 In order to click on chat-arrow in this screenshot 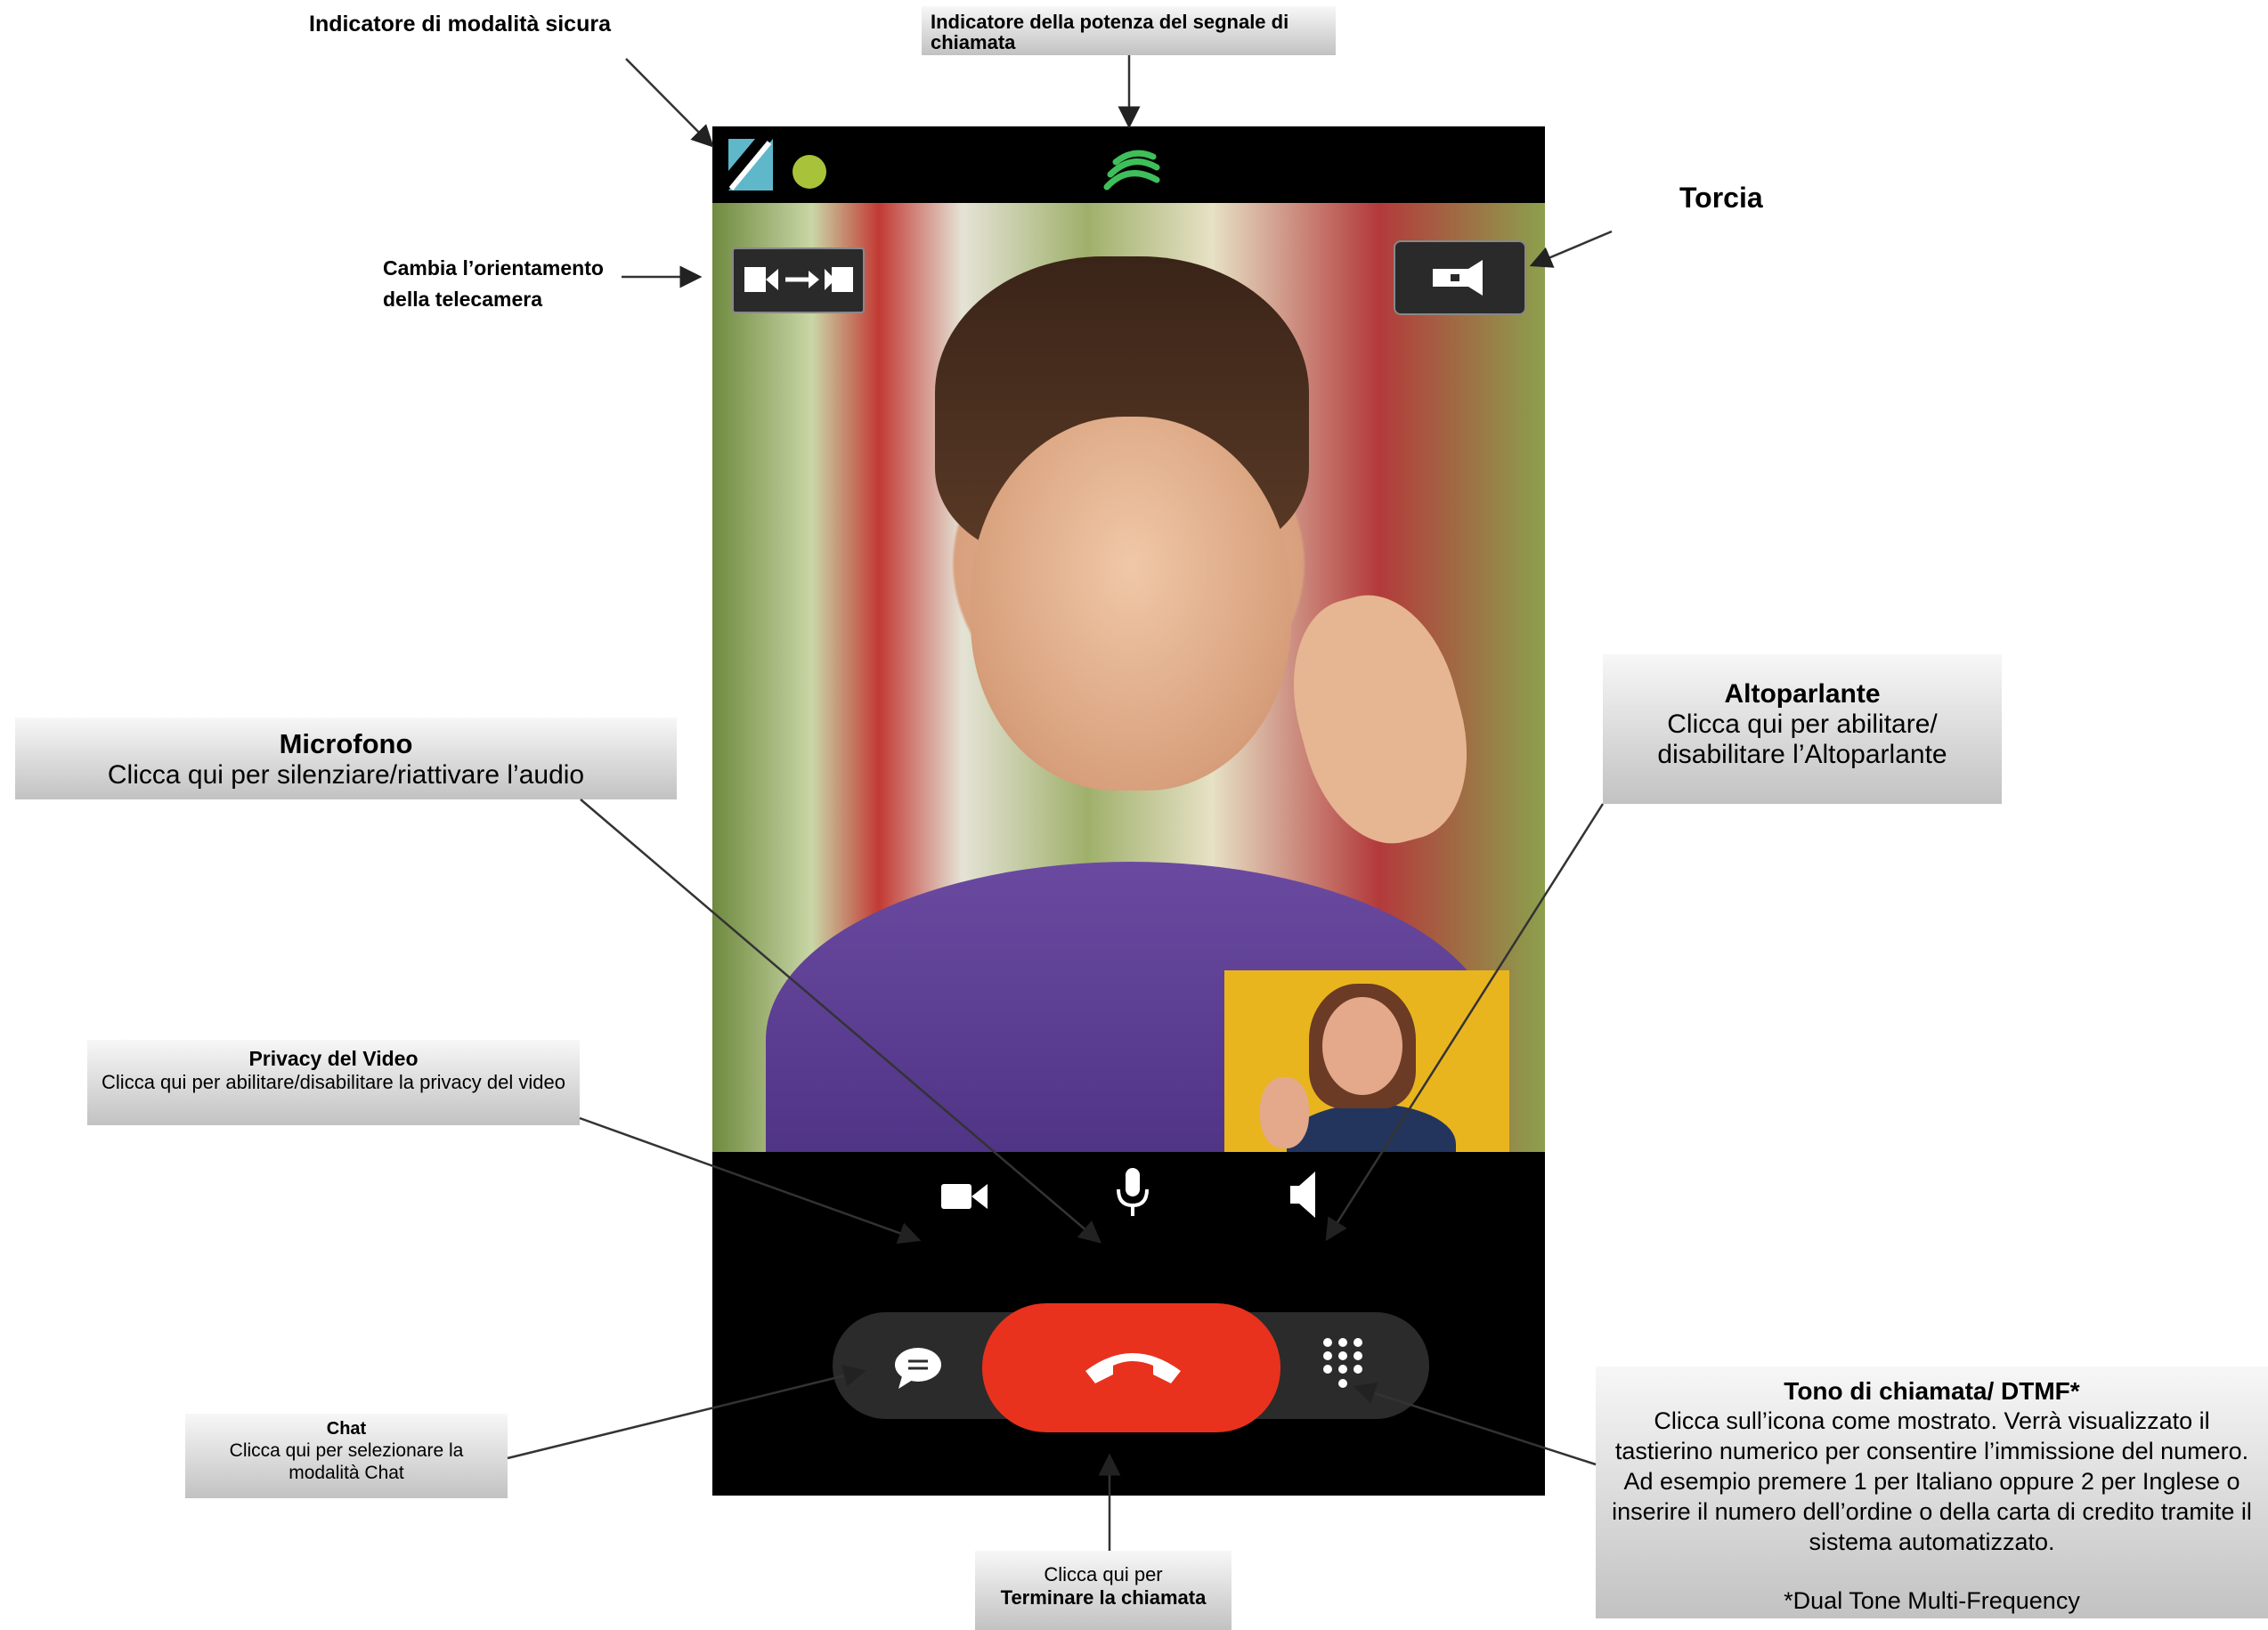, I will do `click(686, 1412)`.